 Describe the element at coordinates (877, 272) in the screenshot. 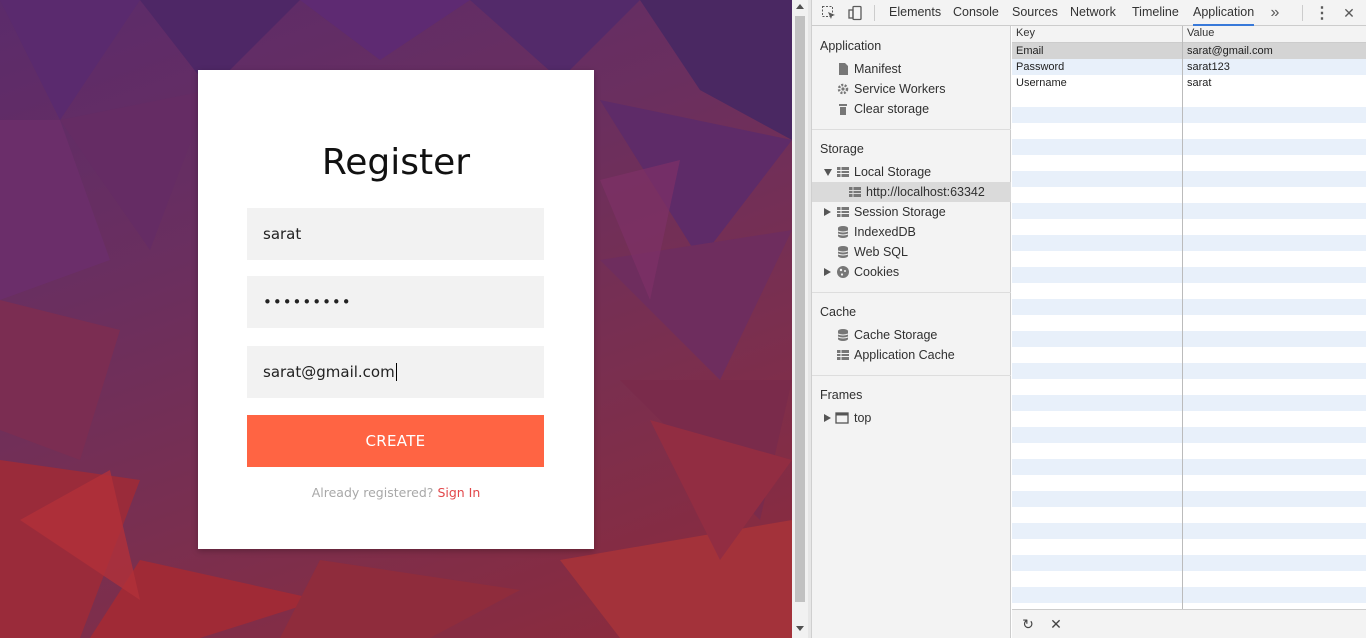

I see `sidebar-item-label: Cookies` at that location.